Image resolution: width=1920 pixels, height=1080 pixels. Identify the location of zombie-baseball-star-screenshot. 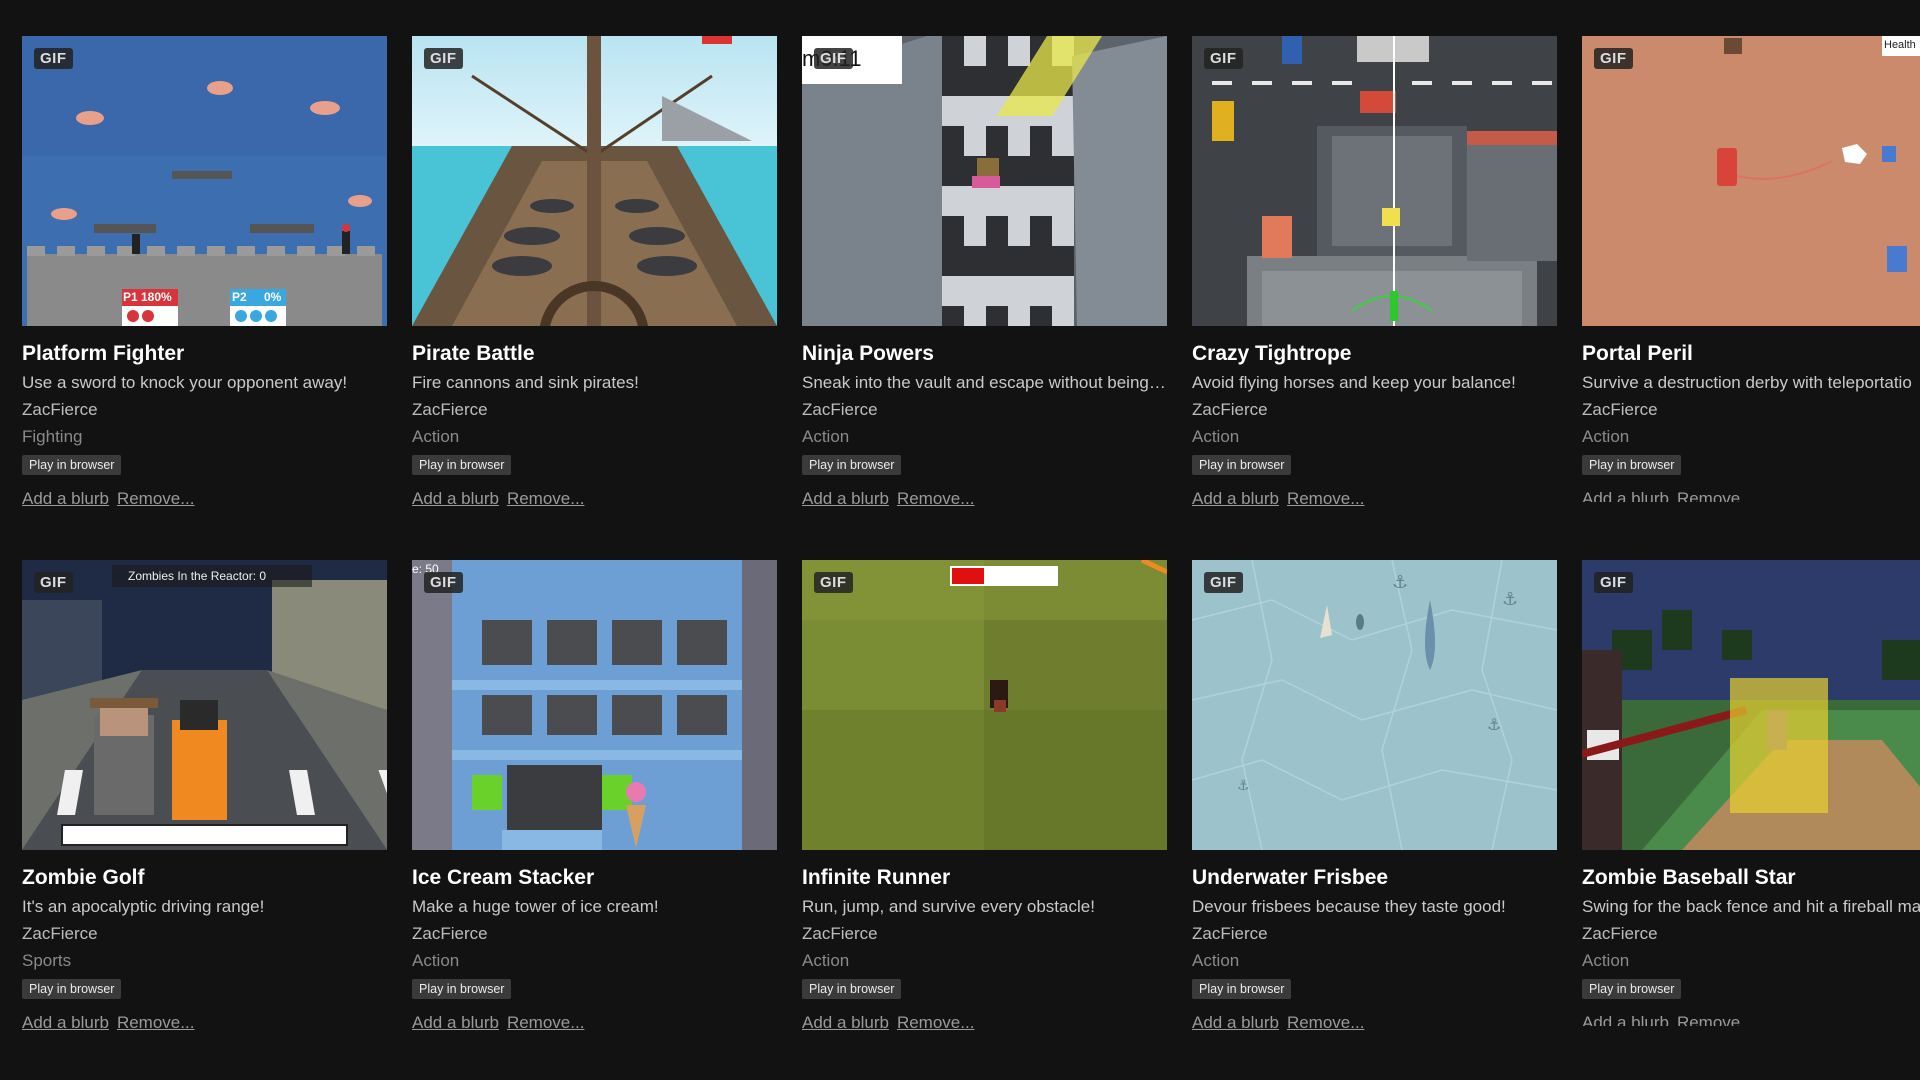
(1751, 705).